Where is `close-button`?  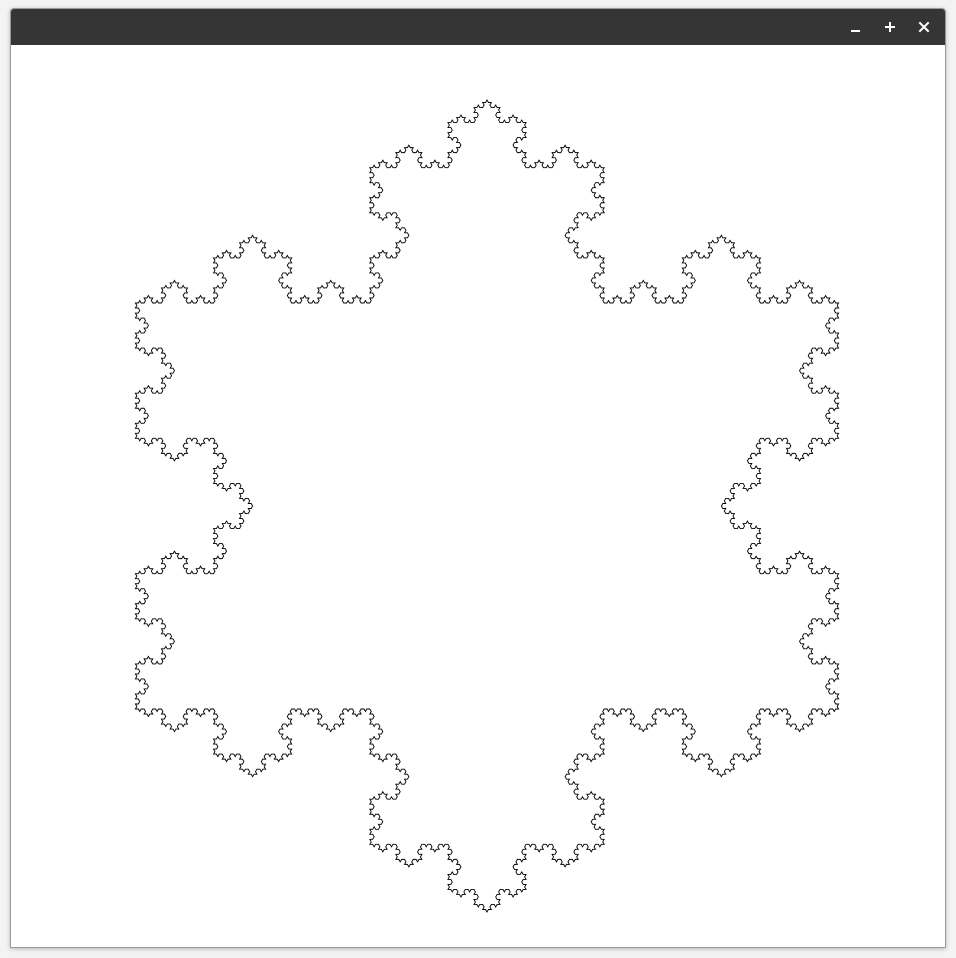 close-button is located at coordinates (924, 27).